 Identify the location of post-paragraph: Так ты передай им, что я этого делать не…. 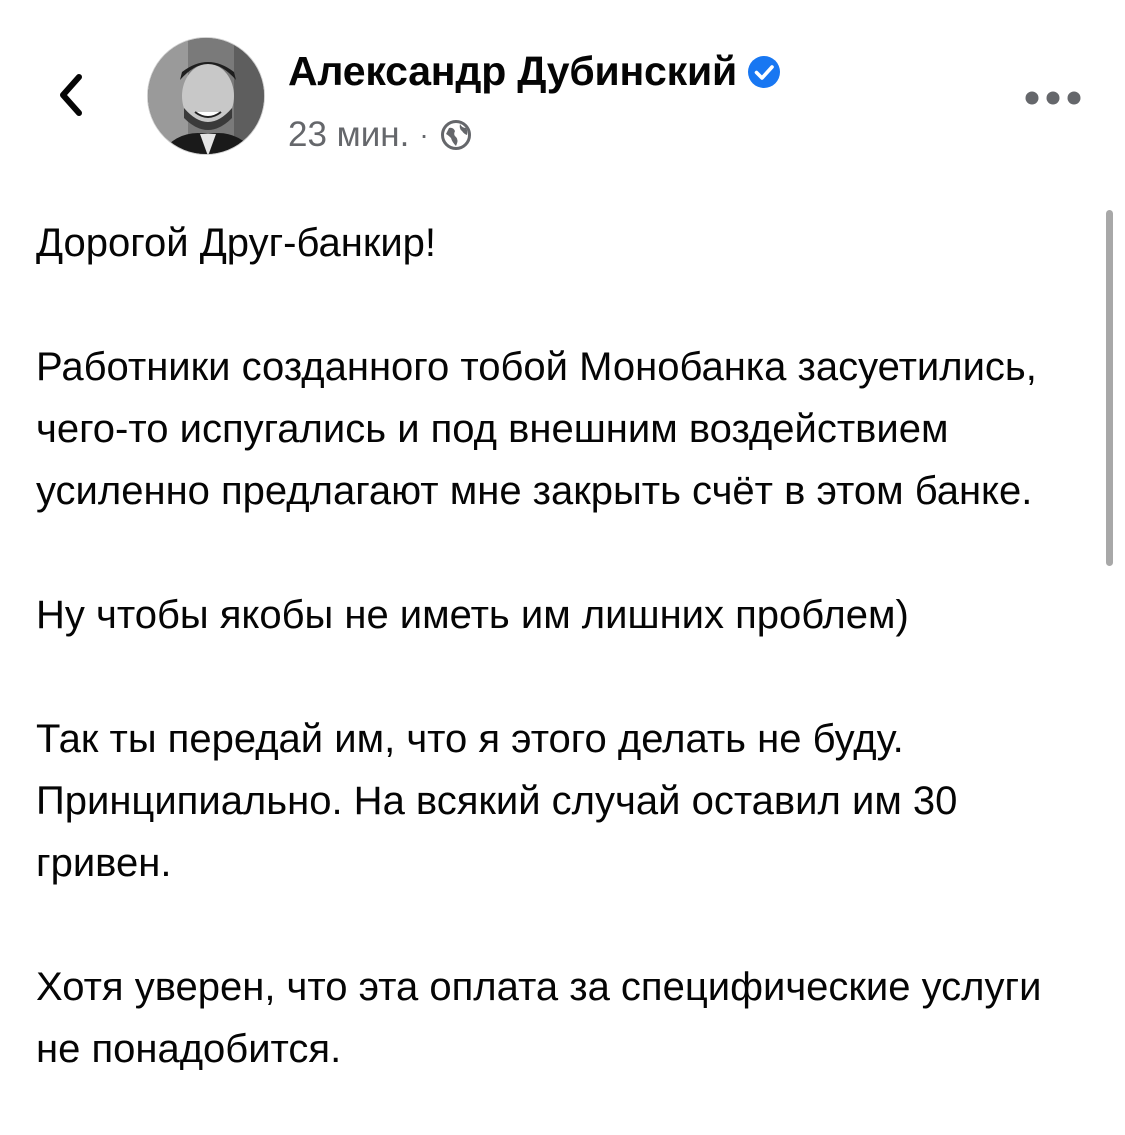
(497, 801).